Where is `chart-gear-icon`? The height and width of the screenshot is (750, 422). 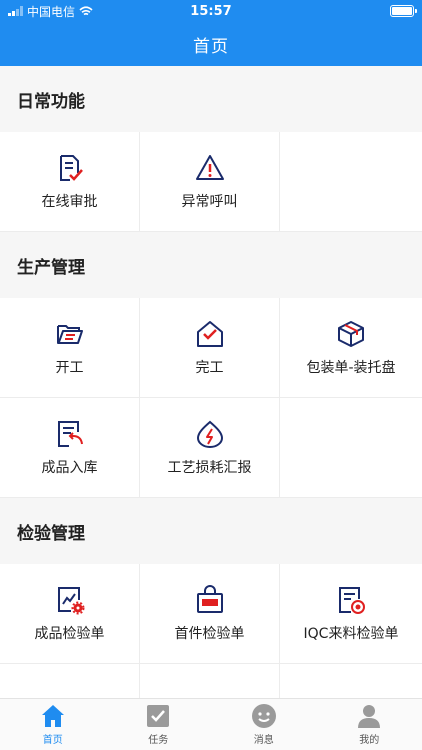
chart-gear-icon is located at coordinates (70, 600).